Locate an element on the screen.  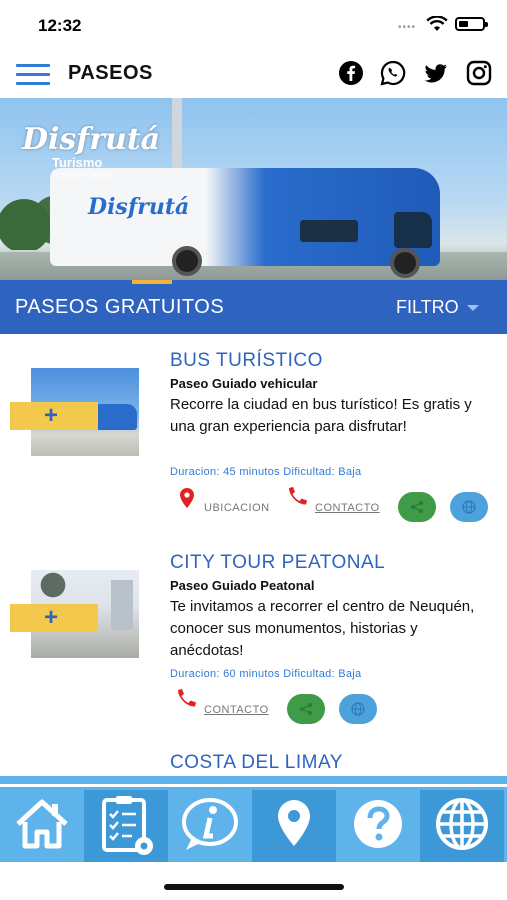
wifi-icon is located at coordinates (437, 23).